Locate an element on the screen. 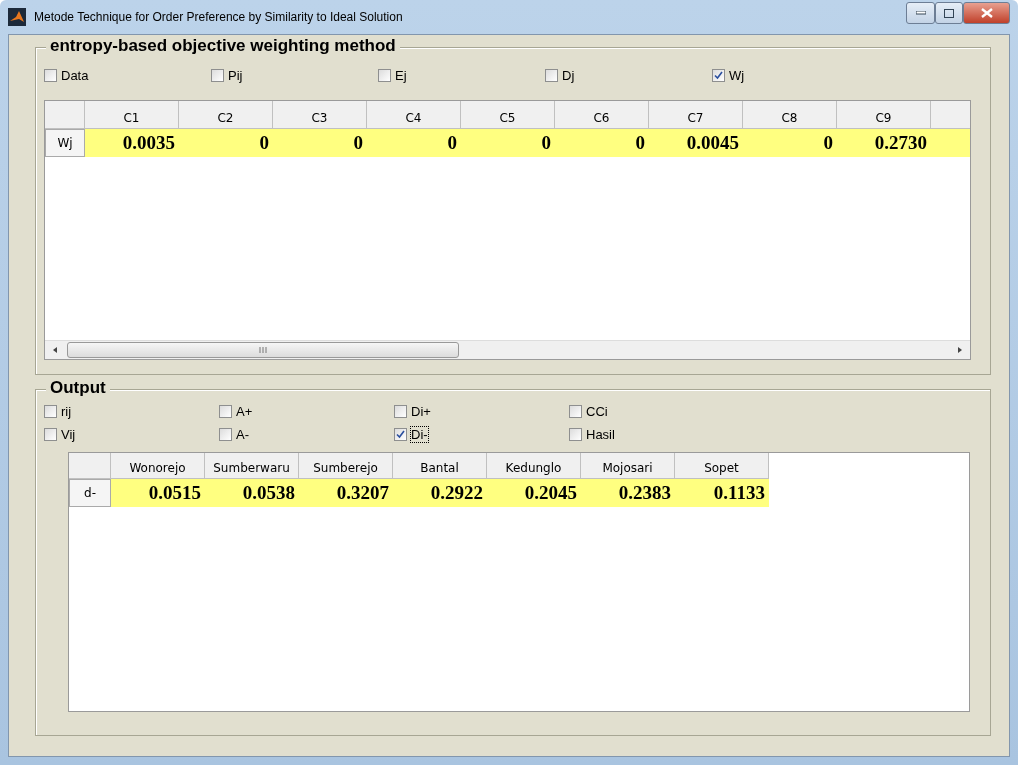 This screenshot has width=1018, height=765. column-header: C2 is located at coordinates (226, 115).